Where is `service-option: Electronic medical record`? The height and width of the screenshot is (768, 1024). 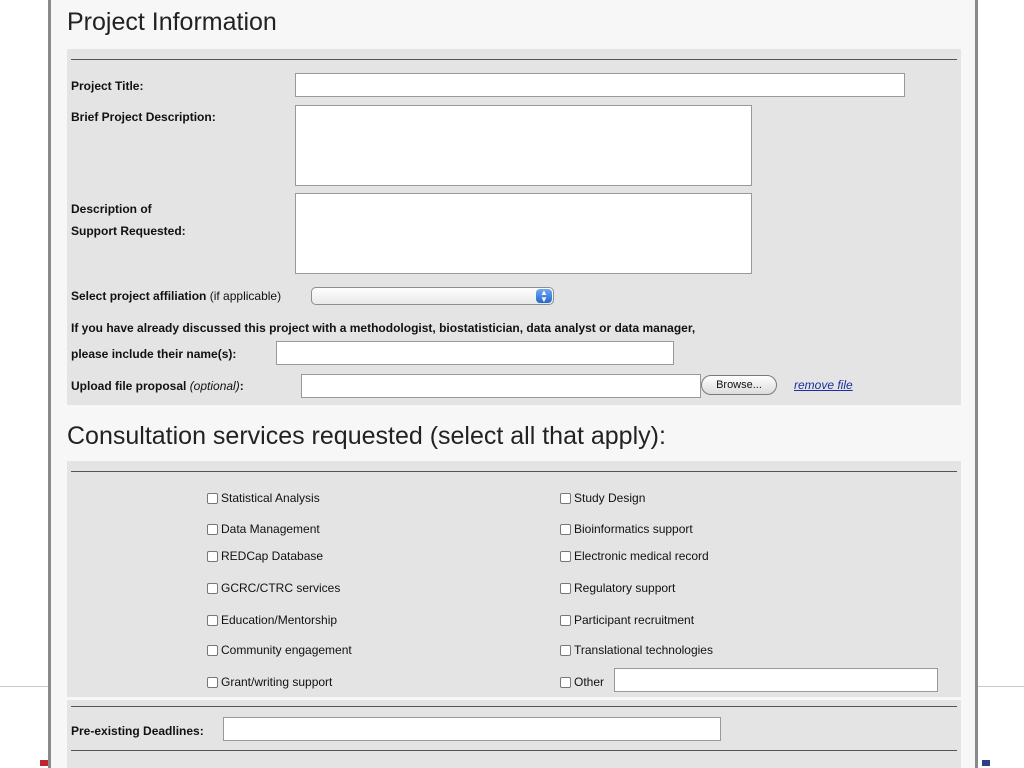 service-option: Electronic medical record is located at coordinates (634, 556).